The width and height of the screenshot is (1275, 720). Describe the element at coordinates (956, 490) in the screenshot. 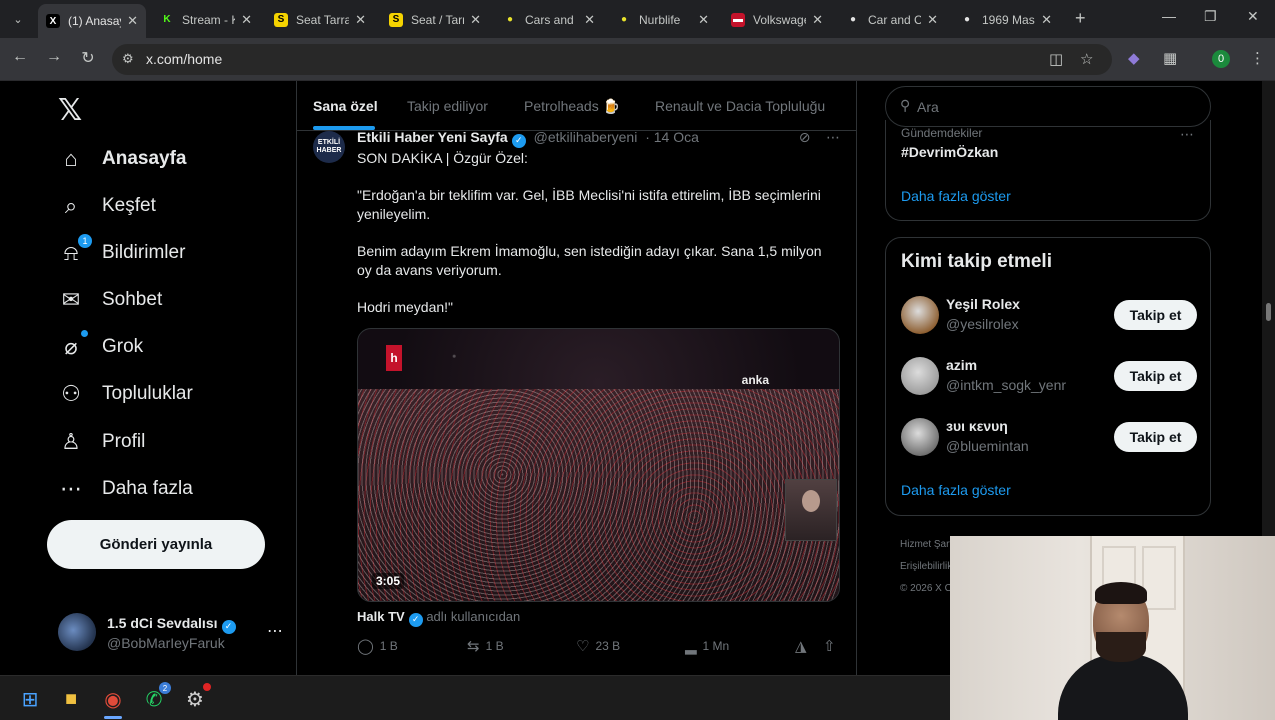

I see `who-show-more-link: Daha fazla göster` at that location.